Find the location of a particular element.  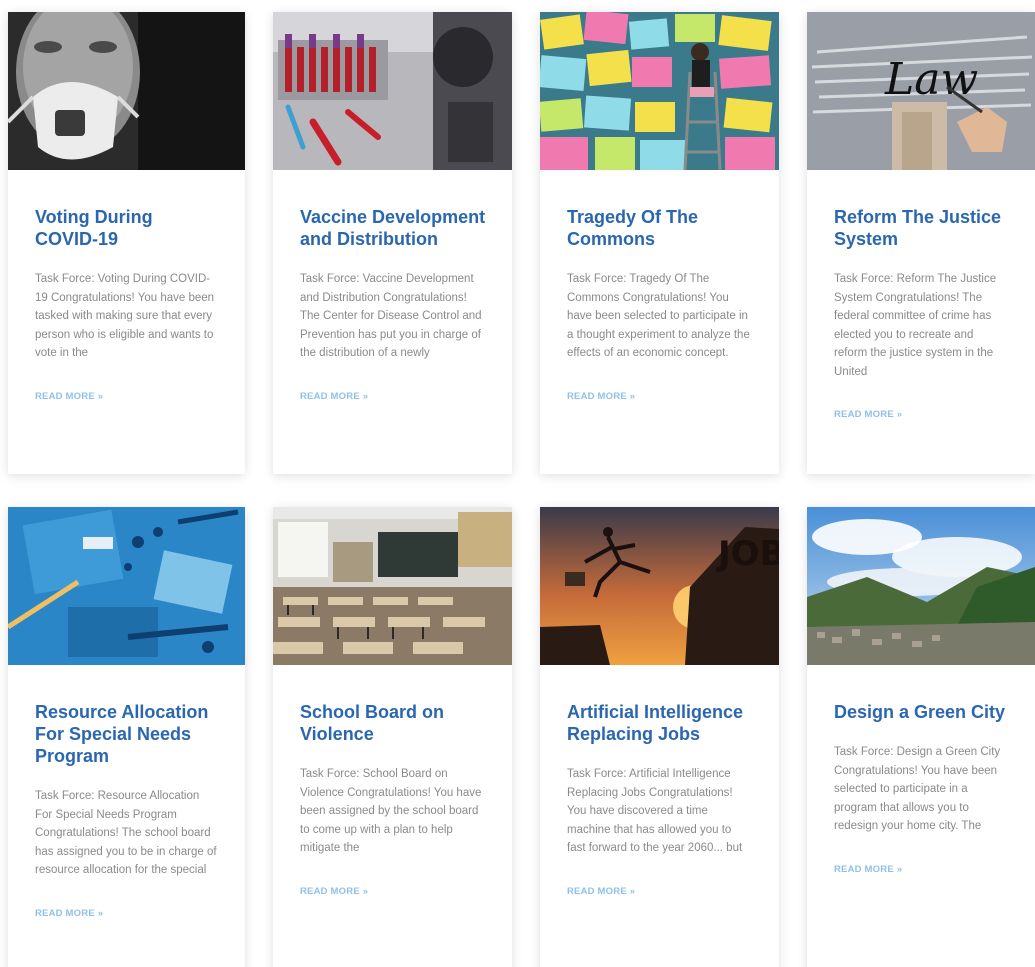

sticky-notes-image is located at coordinates (659, 91).